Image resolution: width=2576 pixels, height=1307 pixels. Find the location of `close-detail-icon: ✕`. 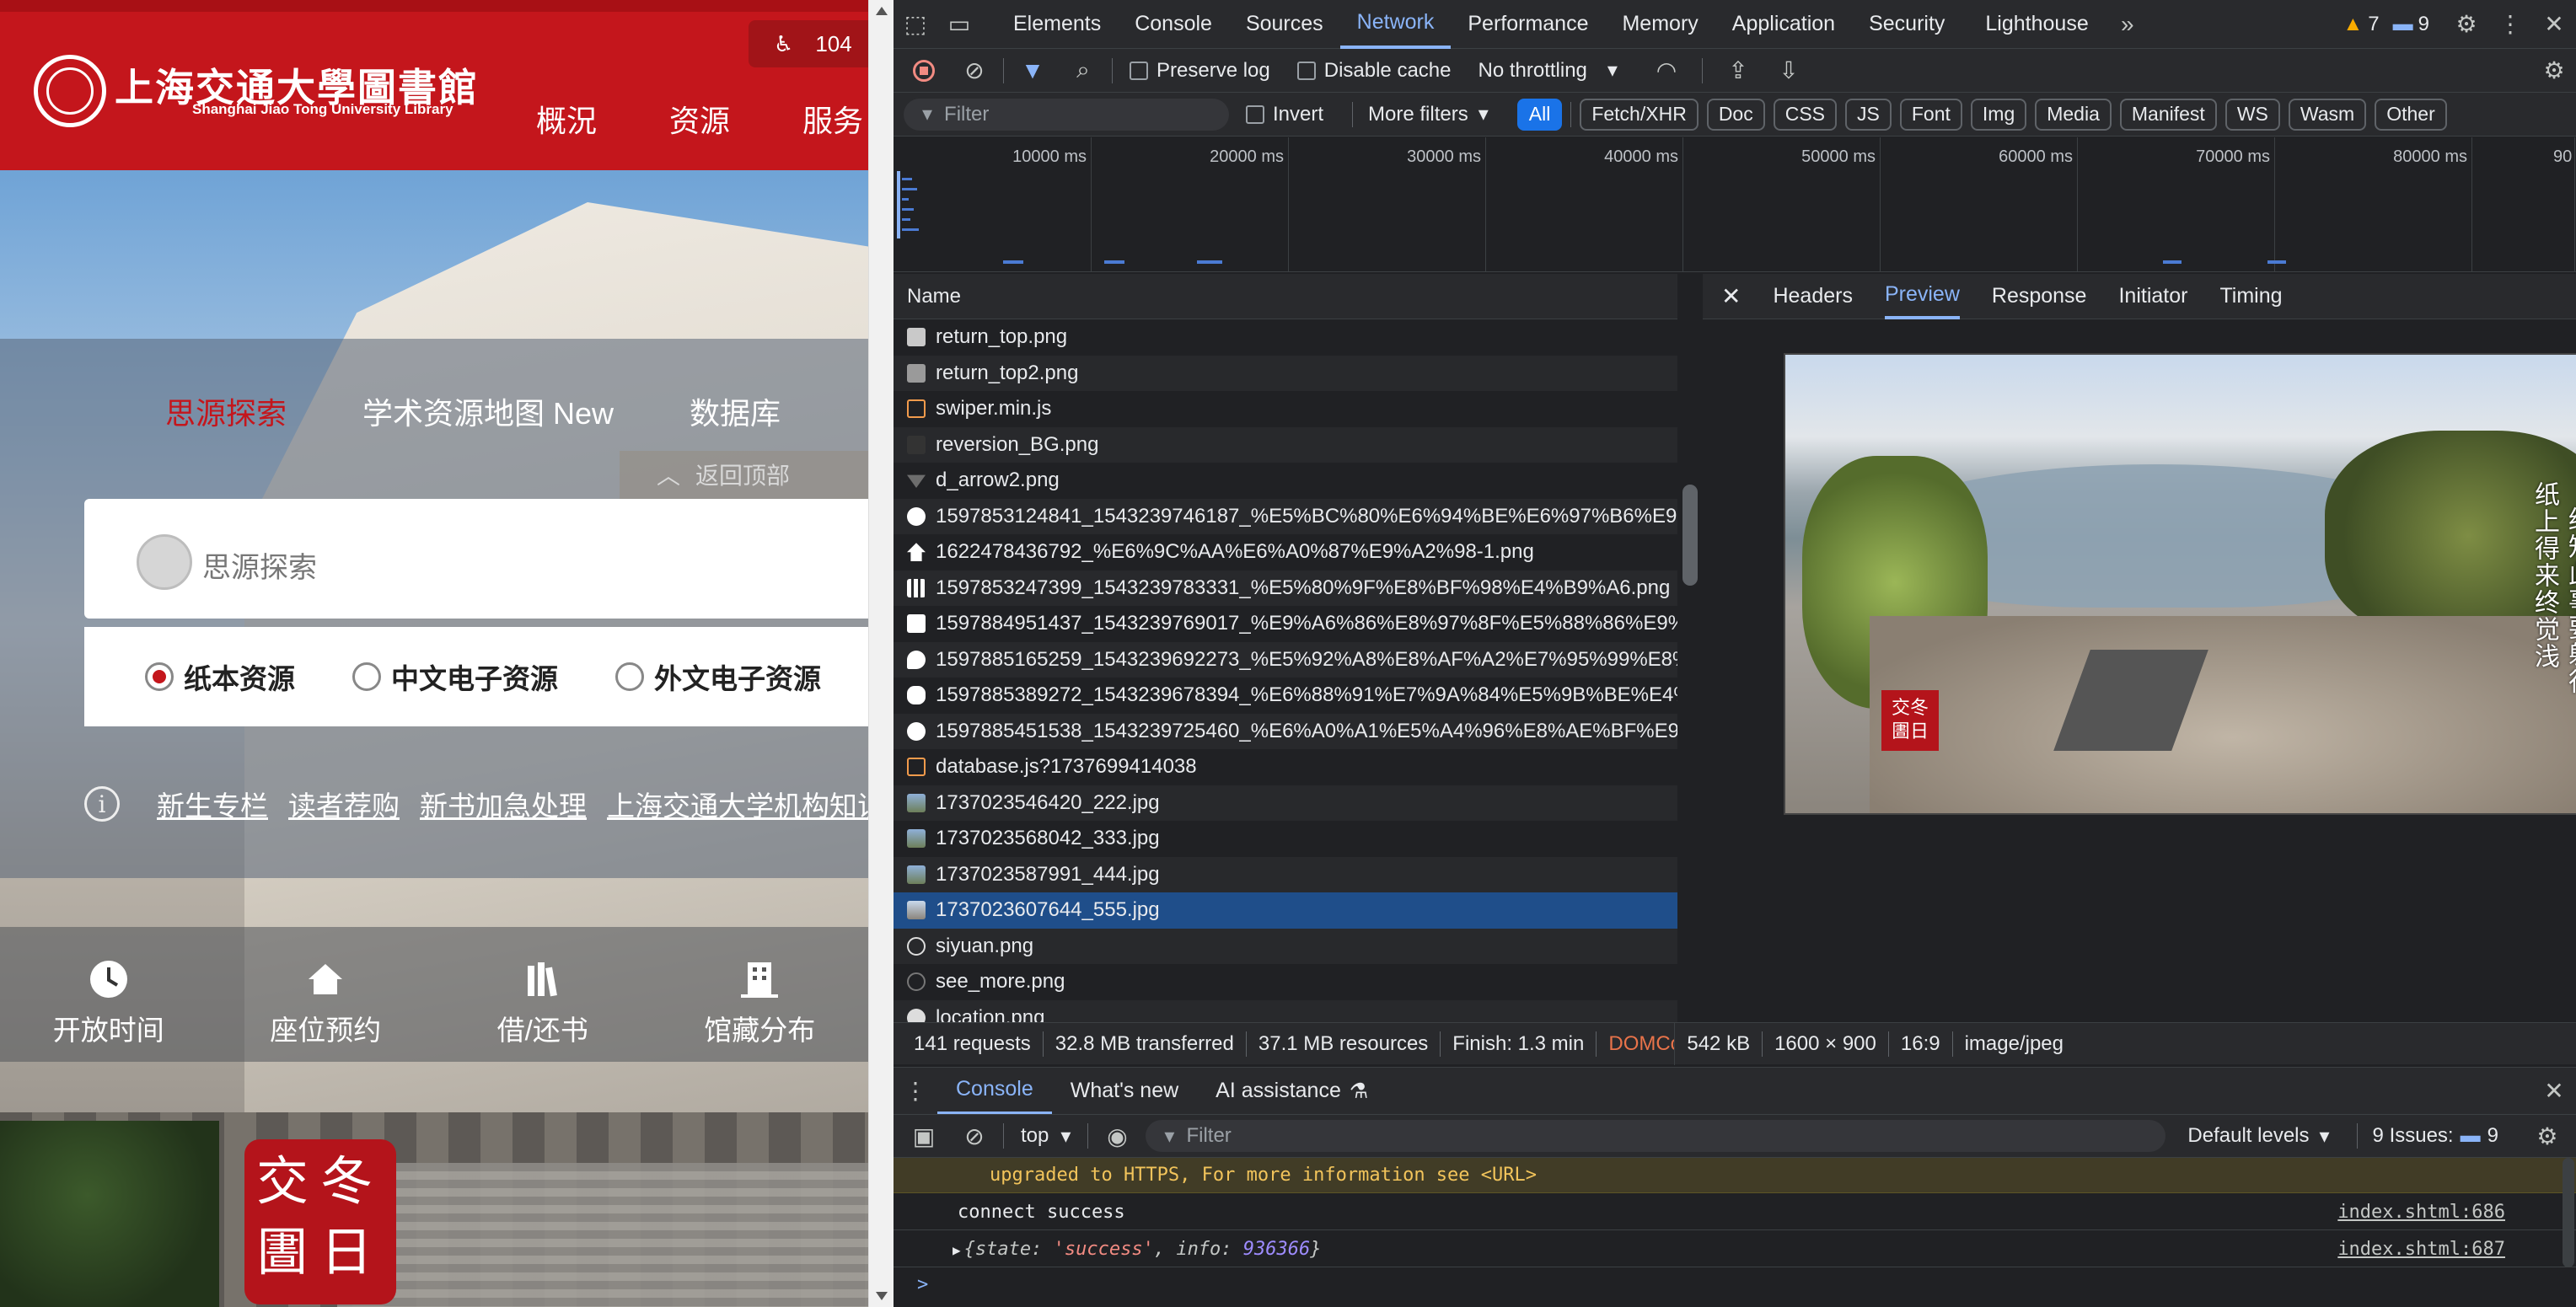

close-detail-icon: ✕ is located at coordinates (1731, 296).